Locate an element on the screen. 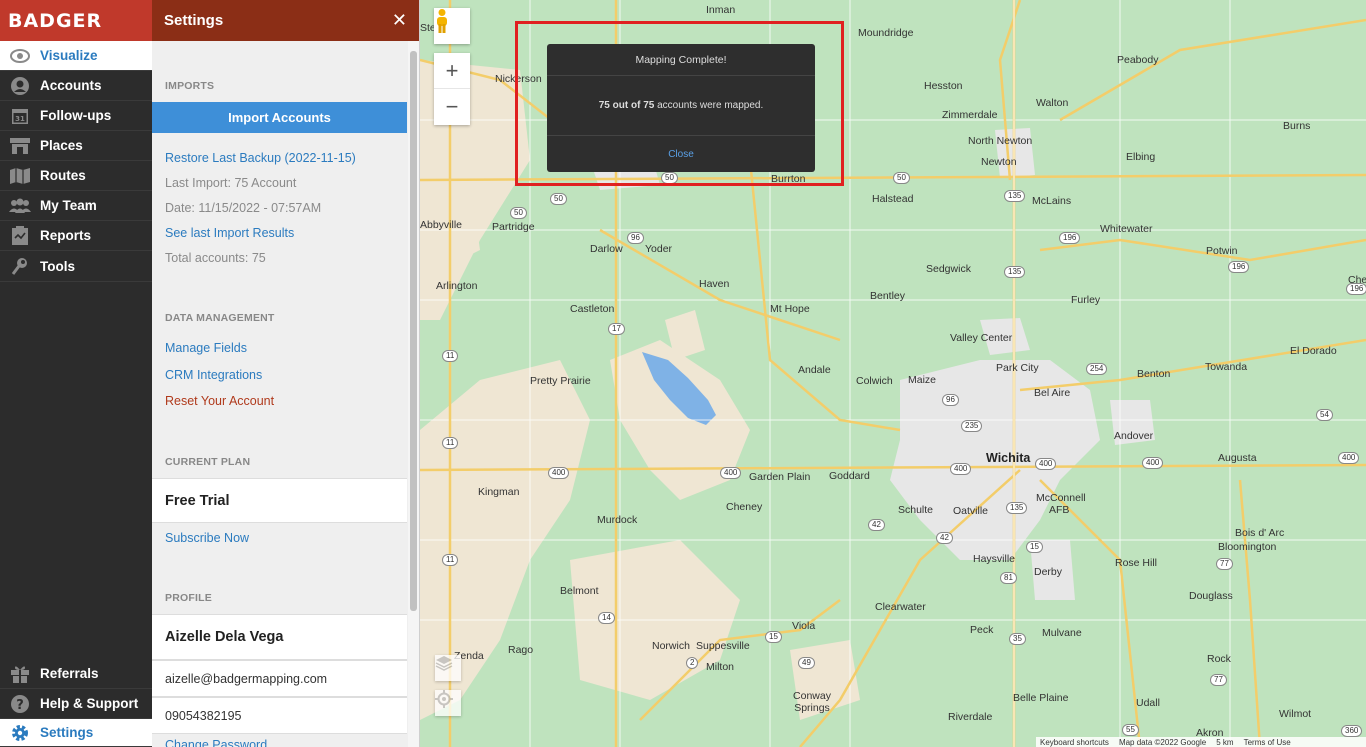  place-label: Colwich is located at coordinates (874, 381).